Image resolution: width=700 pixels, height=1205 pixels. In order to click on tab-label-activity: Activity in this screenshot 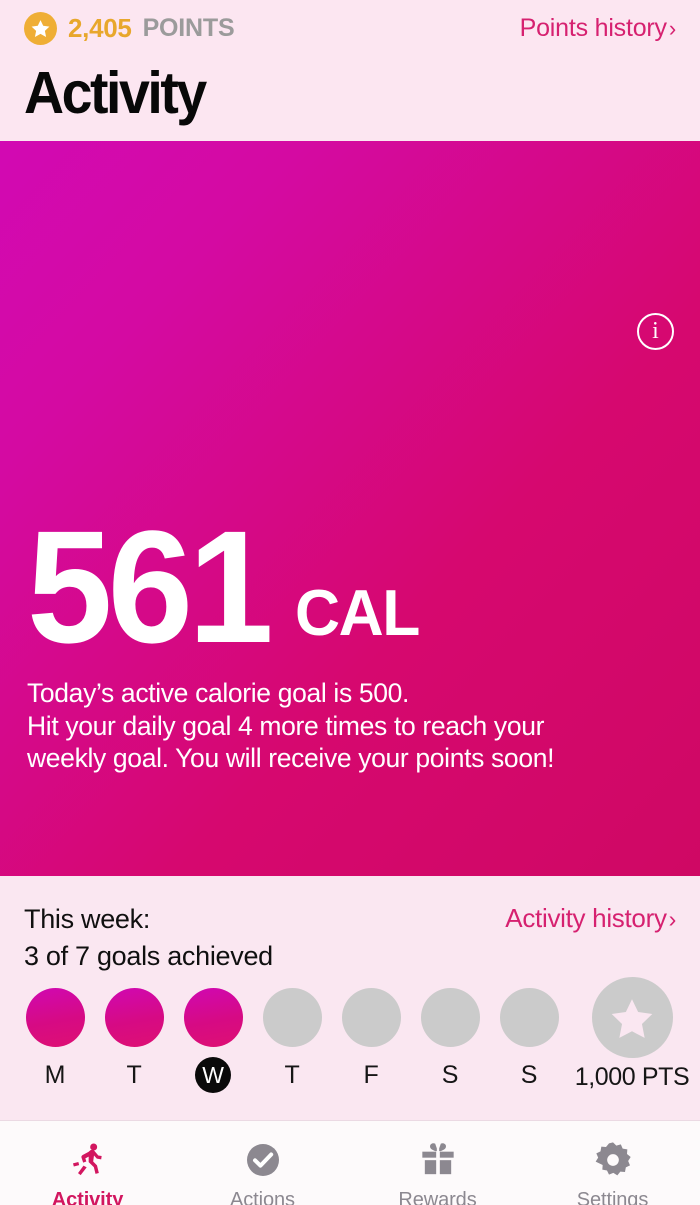, I will do `click(87, 1197)`.